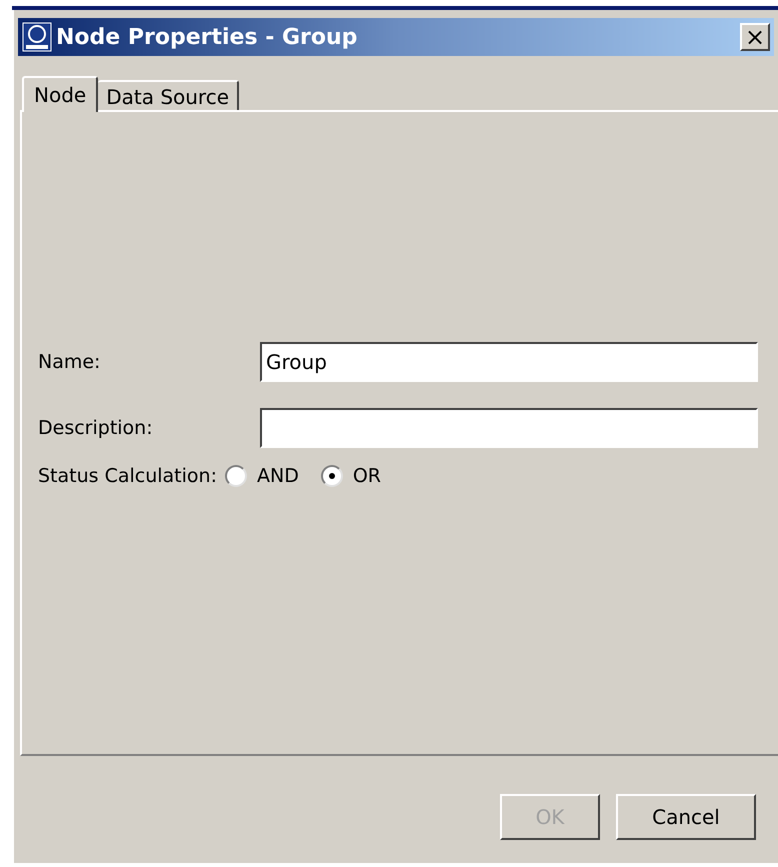 This screenshot has height=867, width=778. Describe the element at coordinates (509, 362) in the screenshot. I see `input-field: Group` at that location.